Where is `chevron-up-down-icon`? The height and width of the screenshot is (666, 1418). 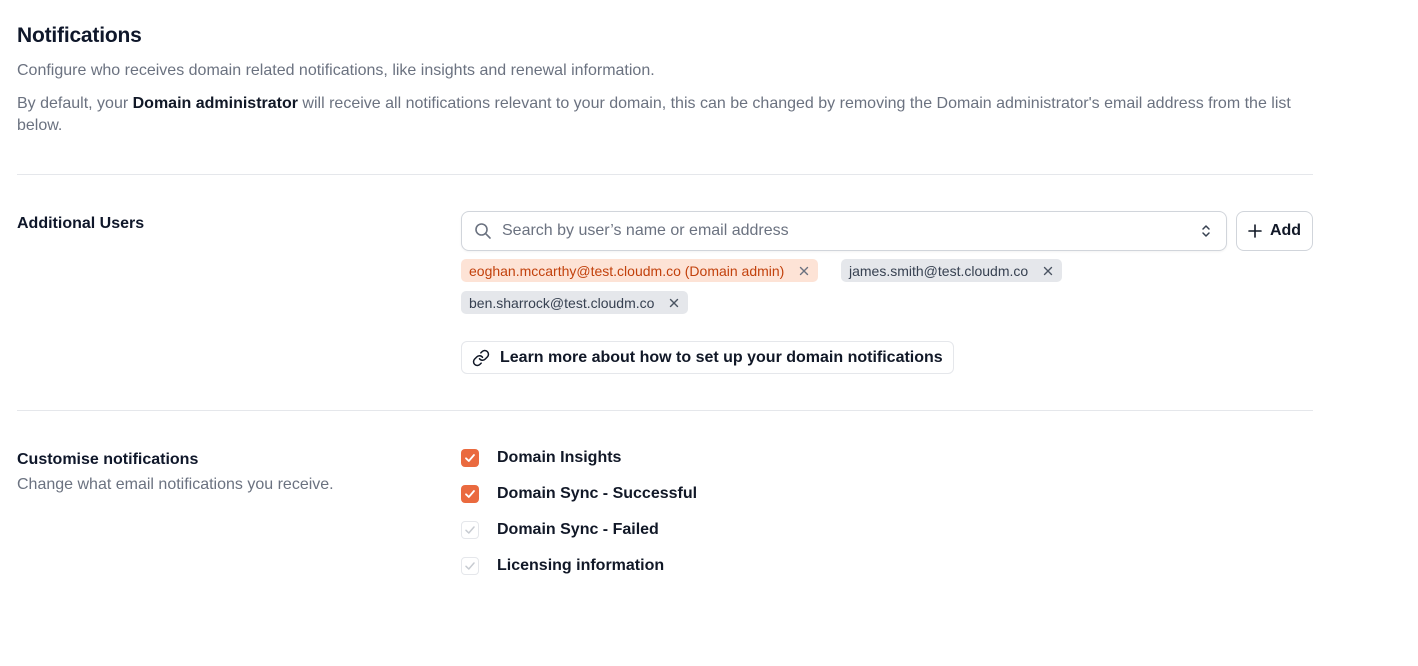
chevron-up-down-icon is located at coordinates (1206, 231).